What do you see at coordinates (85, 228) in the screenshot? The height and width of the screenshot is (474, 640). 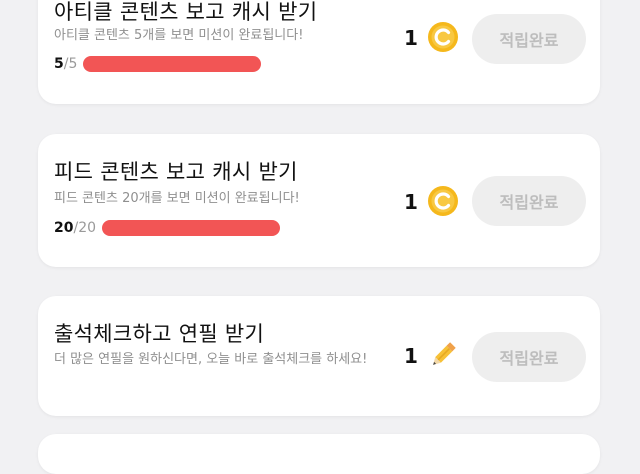 I see `progress-total: /20` at bounding box center [85, 228].